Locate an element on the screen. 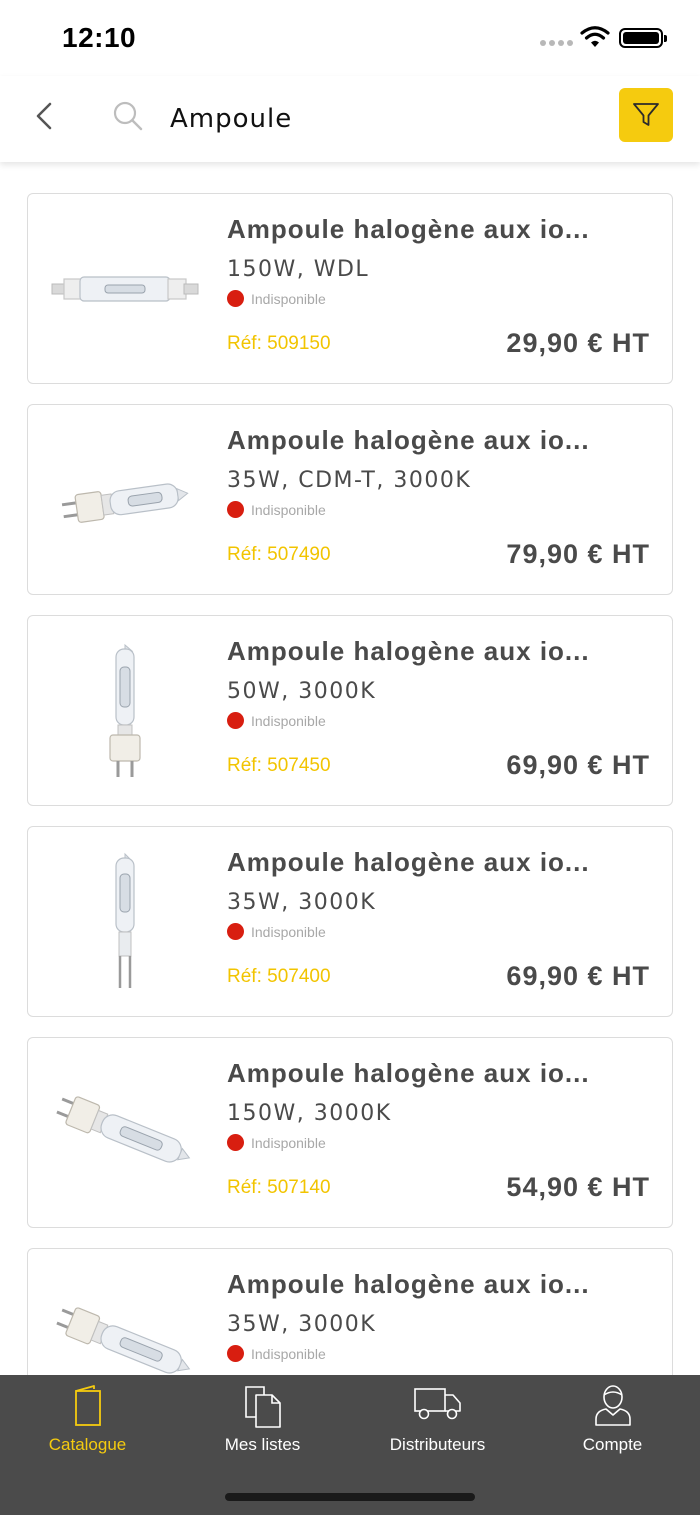 This screenshot has width=700, height=1515. product-specs: 50W, 3000K is located at coordinates (302, 691).